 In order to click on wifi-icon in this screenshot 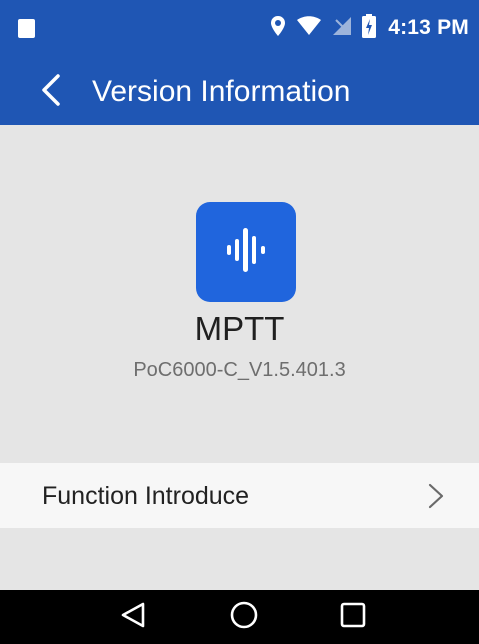, I will do `click(309, 28)`.